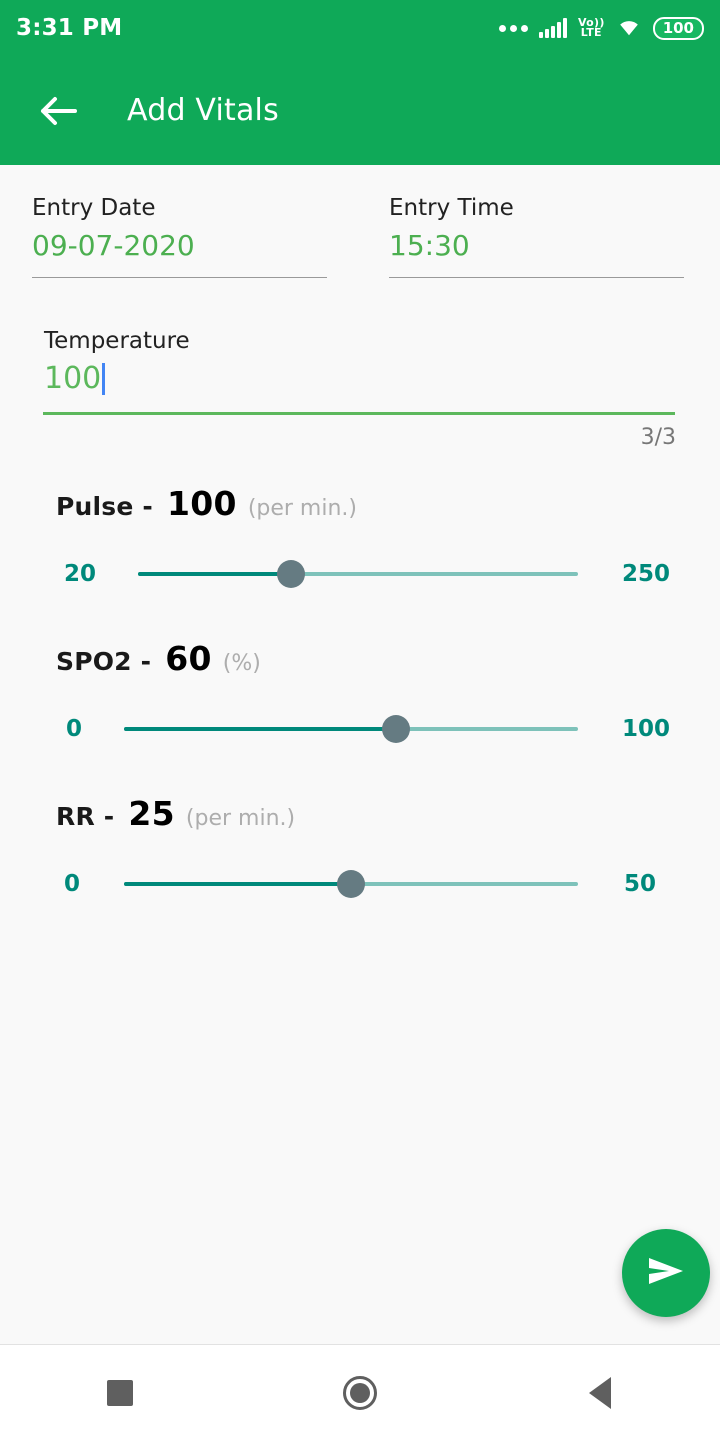 This screenshot has height=1440, width=720. Describe the element at coordinates (188, 658) in the screenshot. I see `spo2-value: 60` at that location.